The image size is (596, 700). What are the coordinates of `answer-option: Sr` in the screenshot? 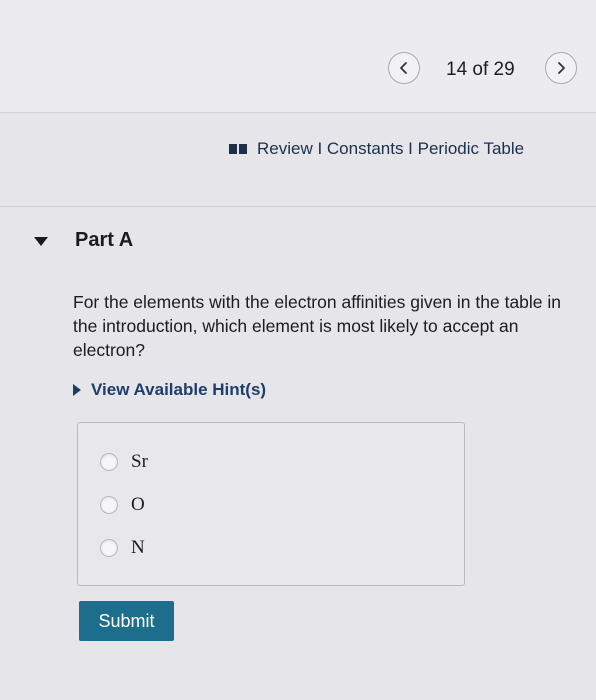 It's located at (124, 462).